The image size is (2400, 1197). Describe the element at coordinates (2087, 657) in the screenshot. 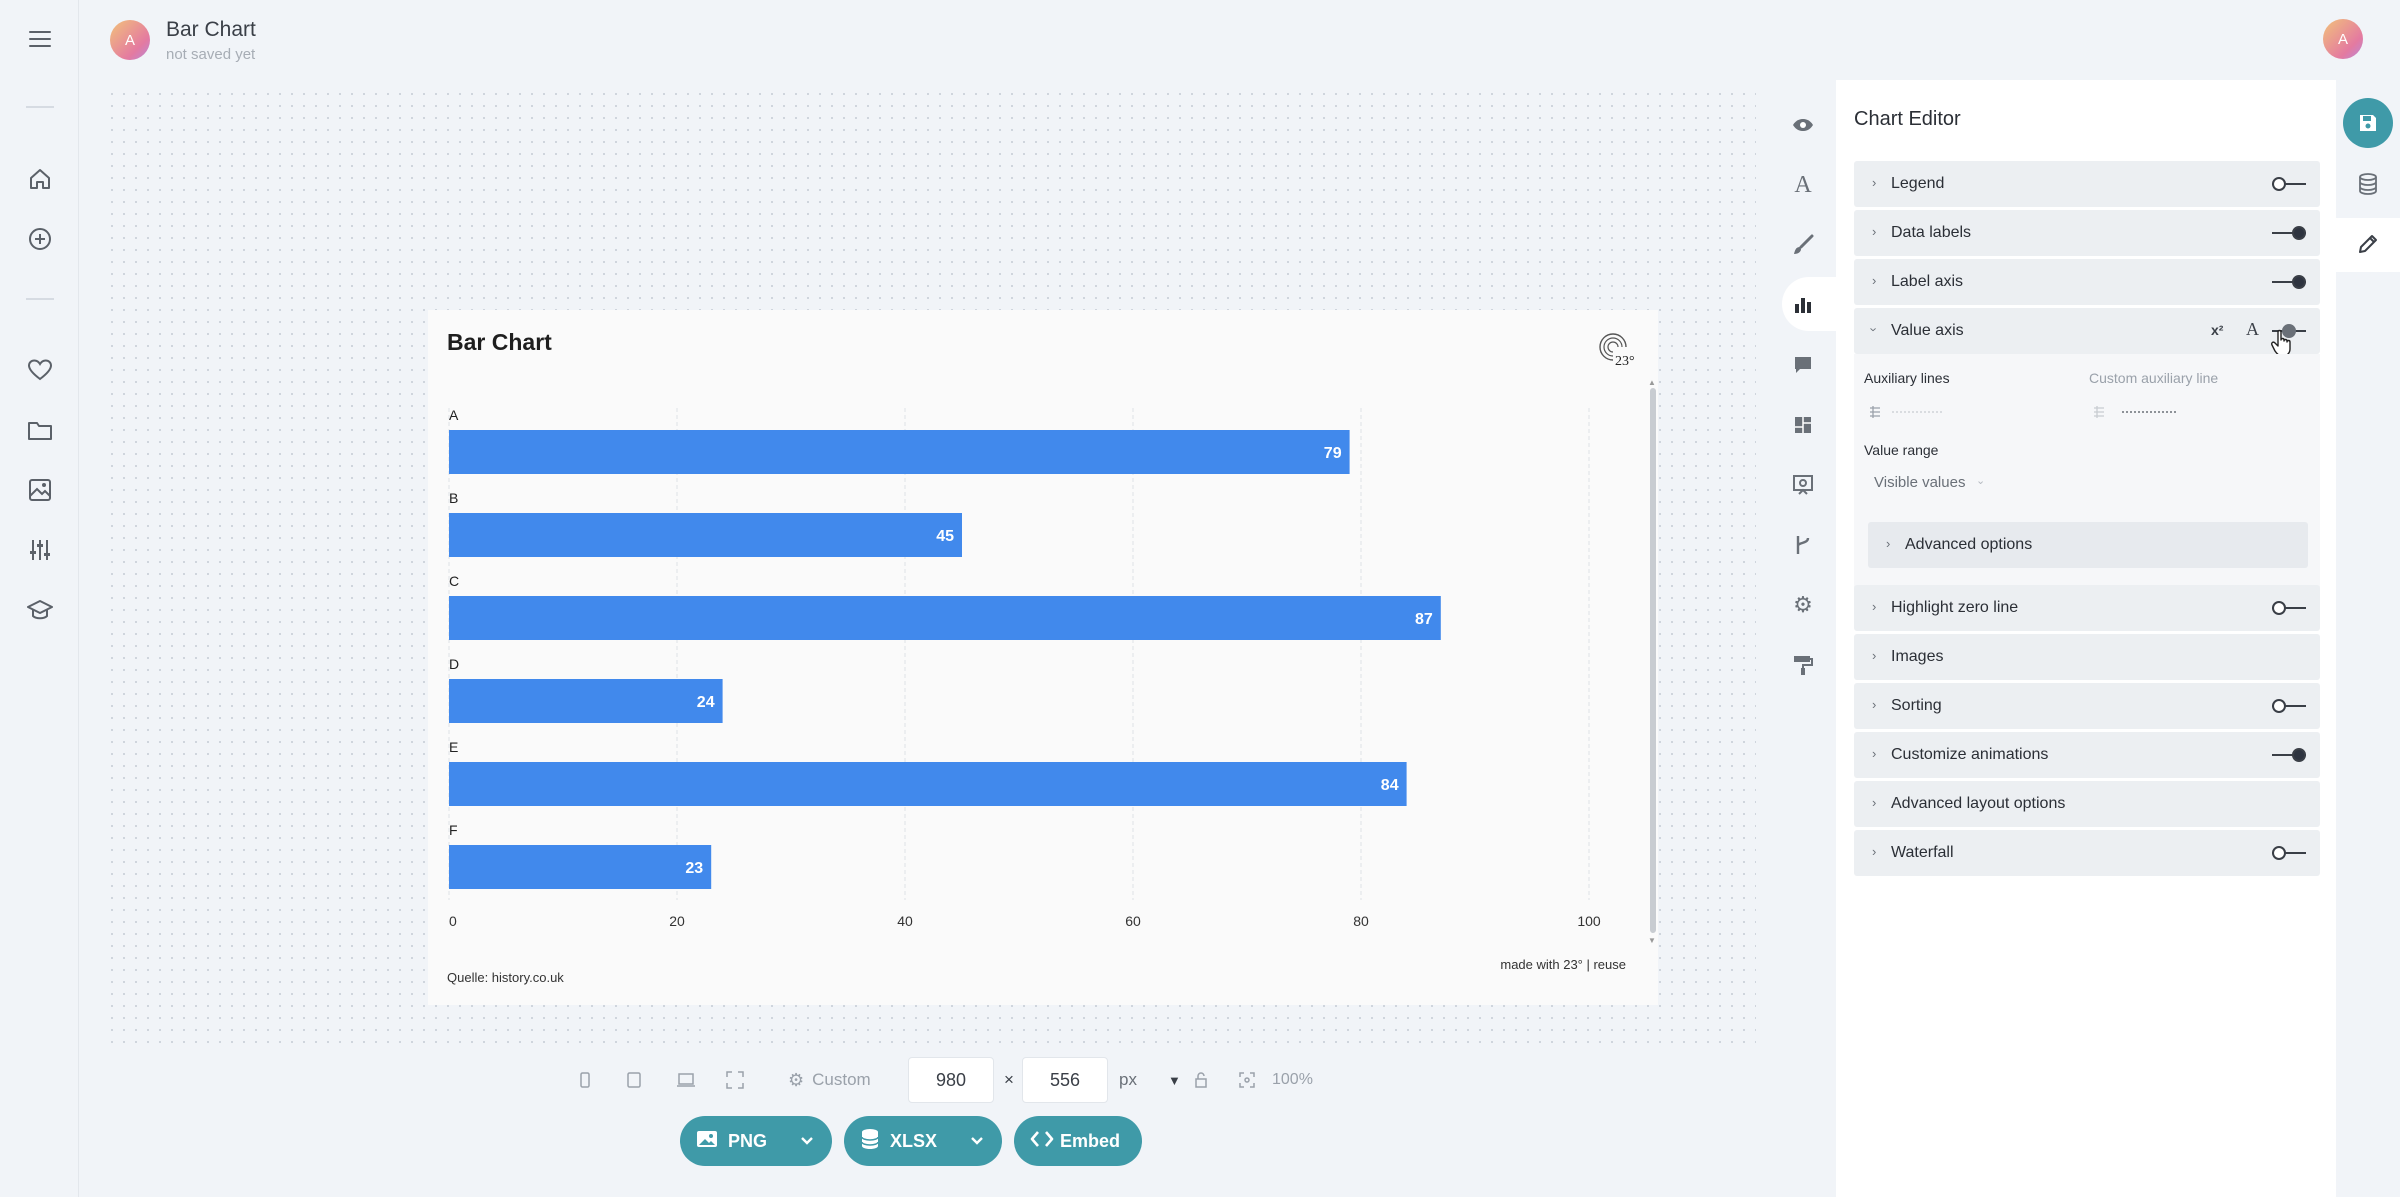

I see `editor-row-images: › Images` at that location.